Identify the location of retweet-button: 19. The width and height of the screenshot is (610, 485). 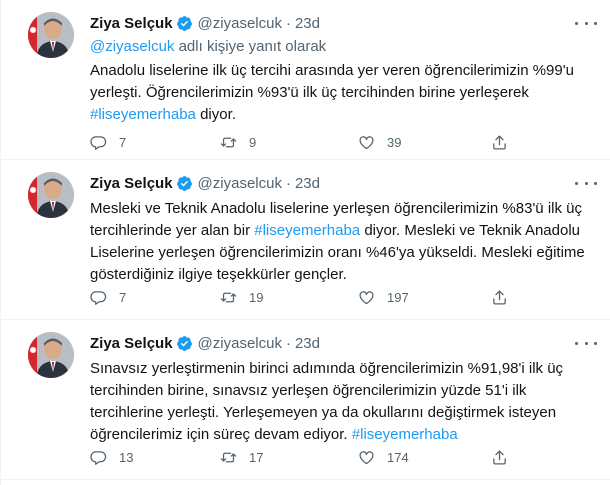
(241, 297).